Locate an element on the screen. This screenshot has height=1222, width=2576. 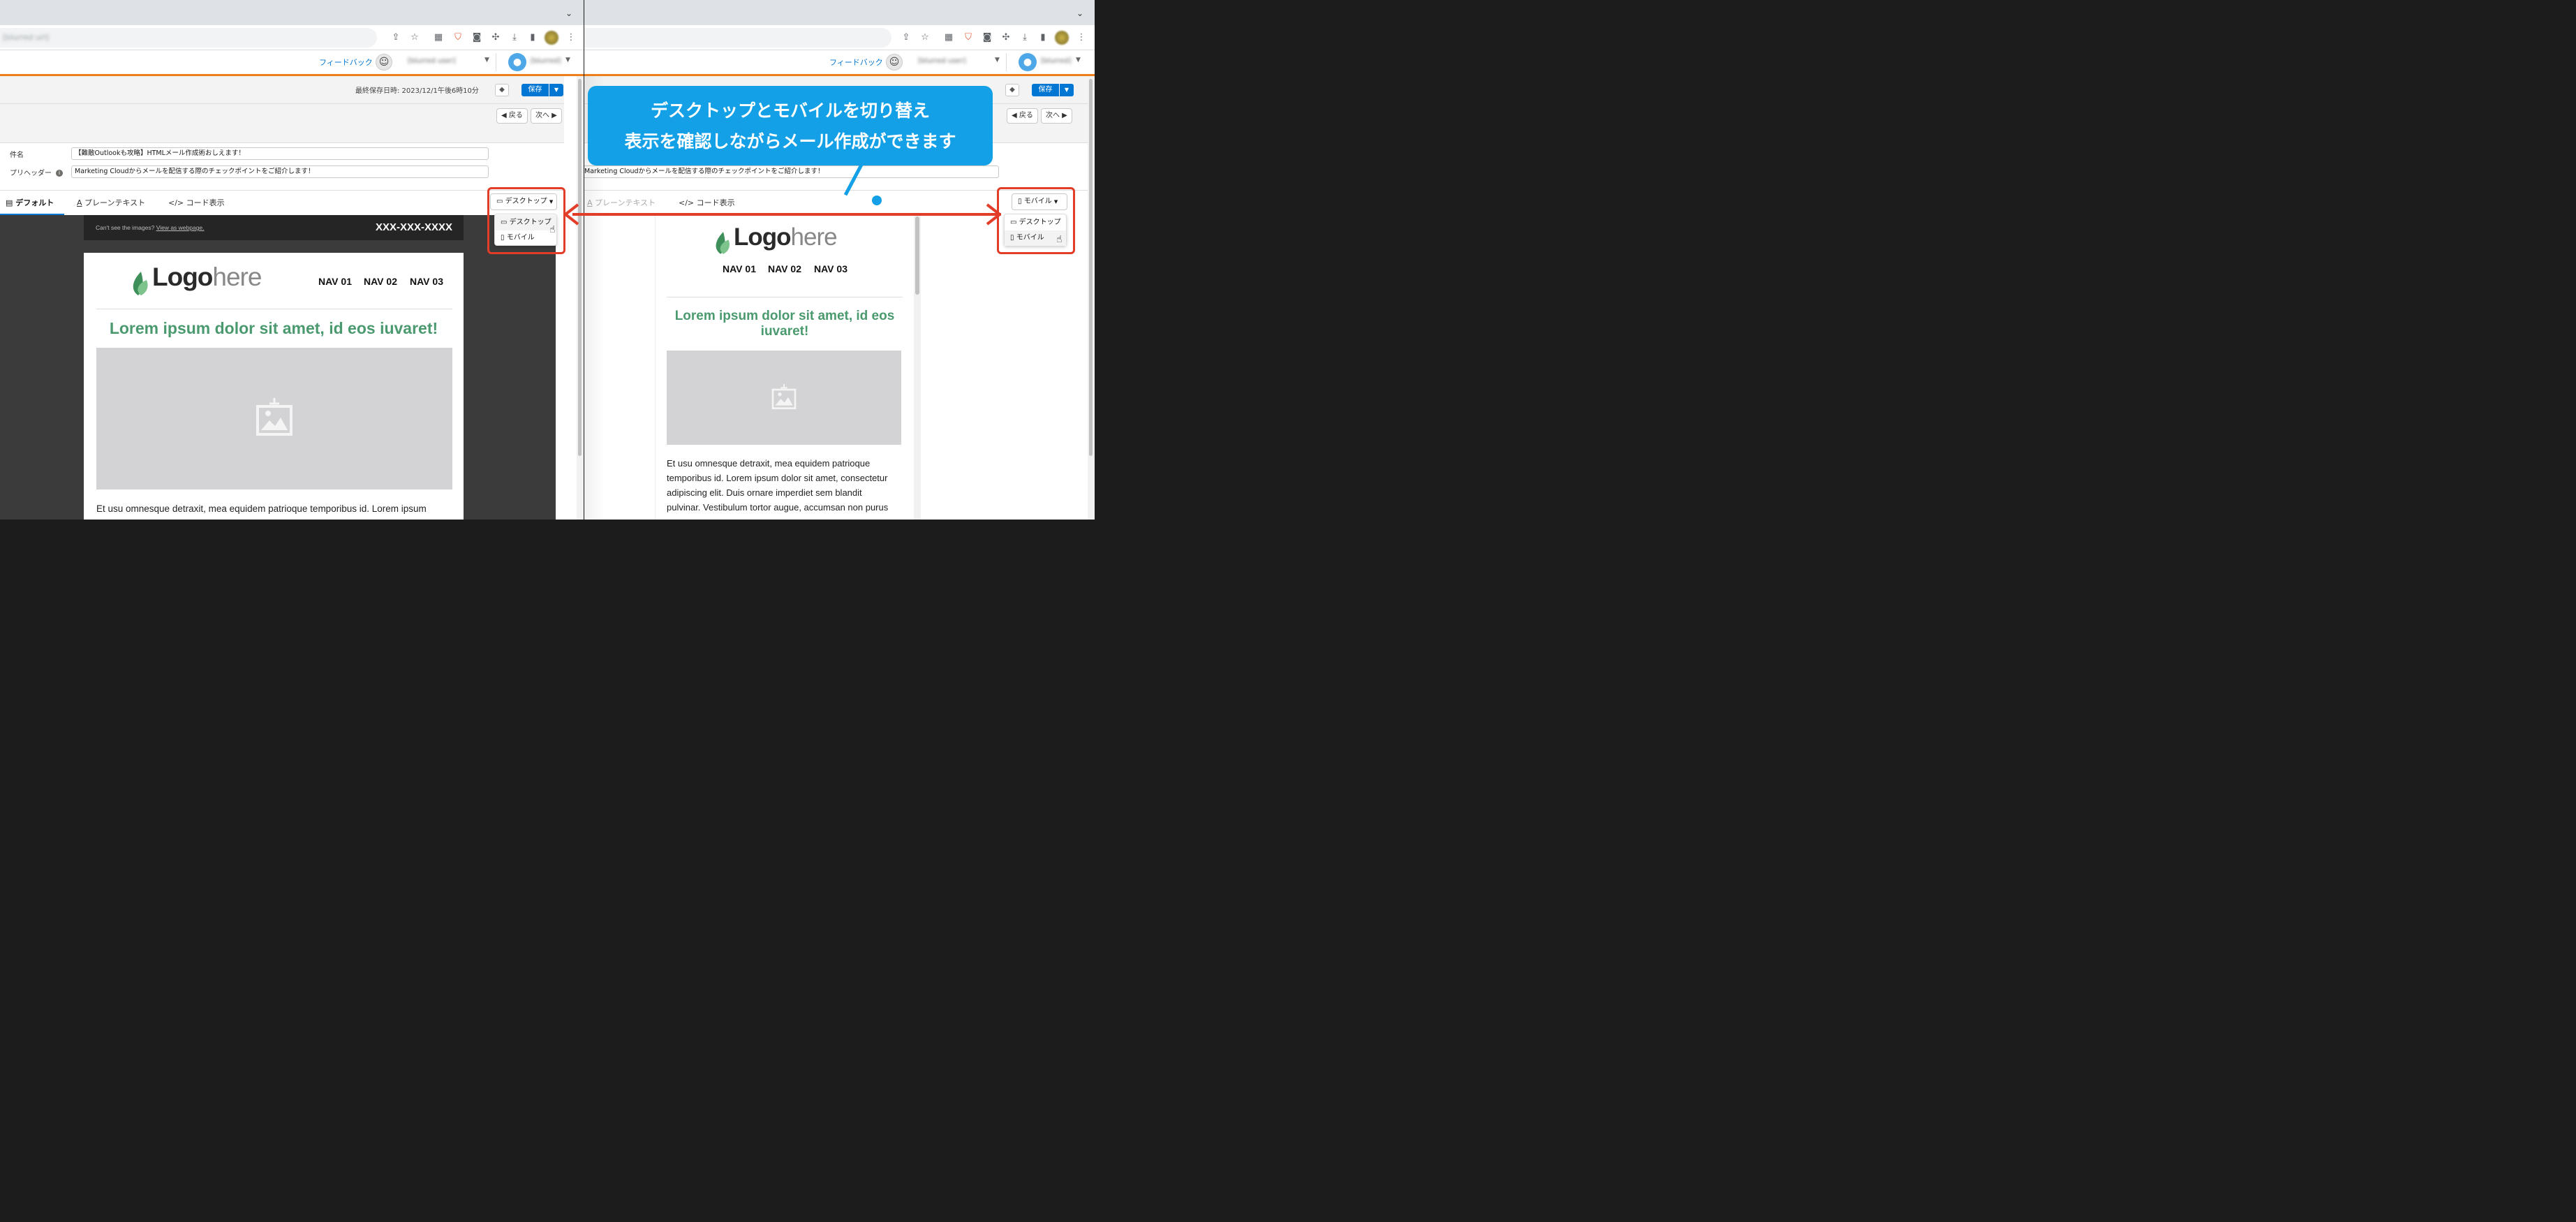
arrow-head-right-icon is located at coordinates (993, 214).